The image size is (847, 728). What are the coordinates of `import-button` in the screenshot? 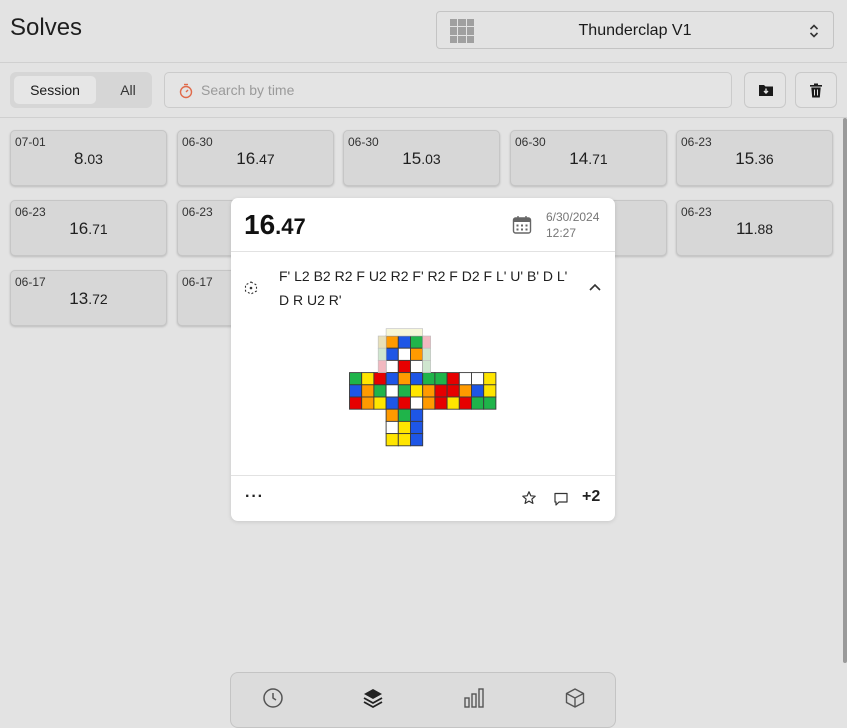 It's located at (765, 90).